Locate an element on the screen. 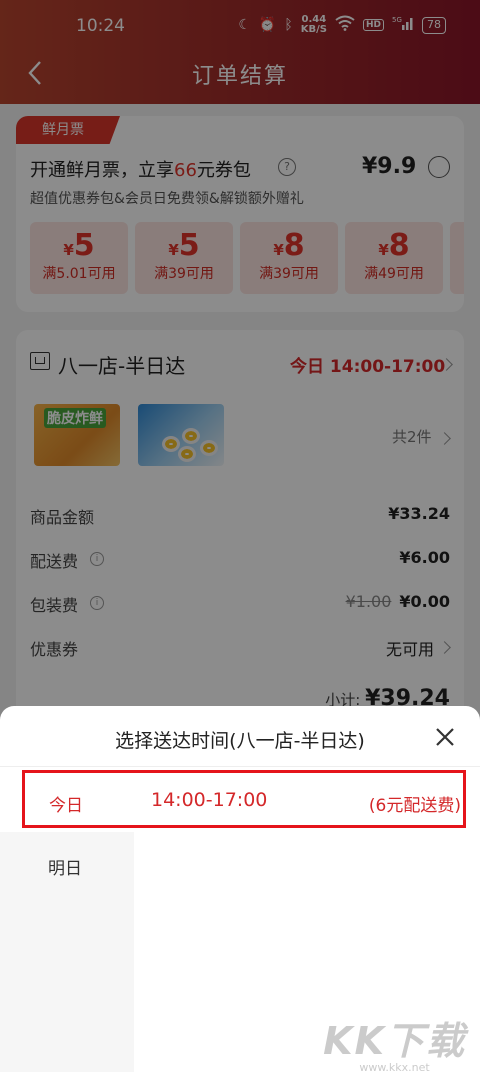 Image resolution: width=480 pixels, height=1072 pixels. slot-fee: (6元配送费) is located at coordinates (414, 806).